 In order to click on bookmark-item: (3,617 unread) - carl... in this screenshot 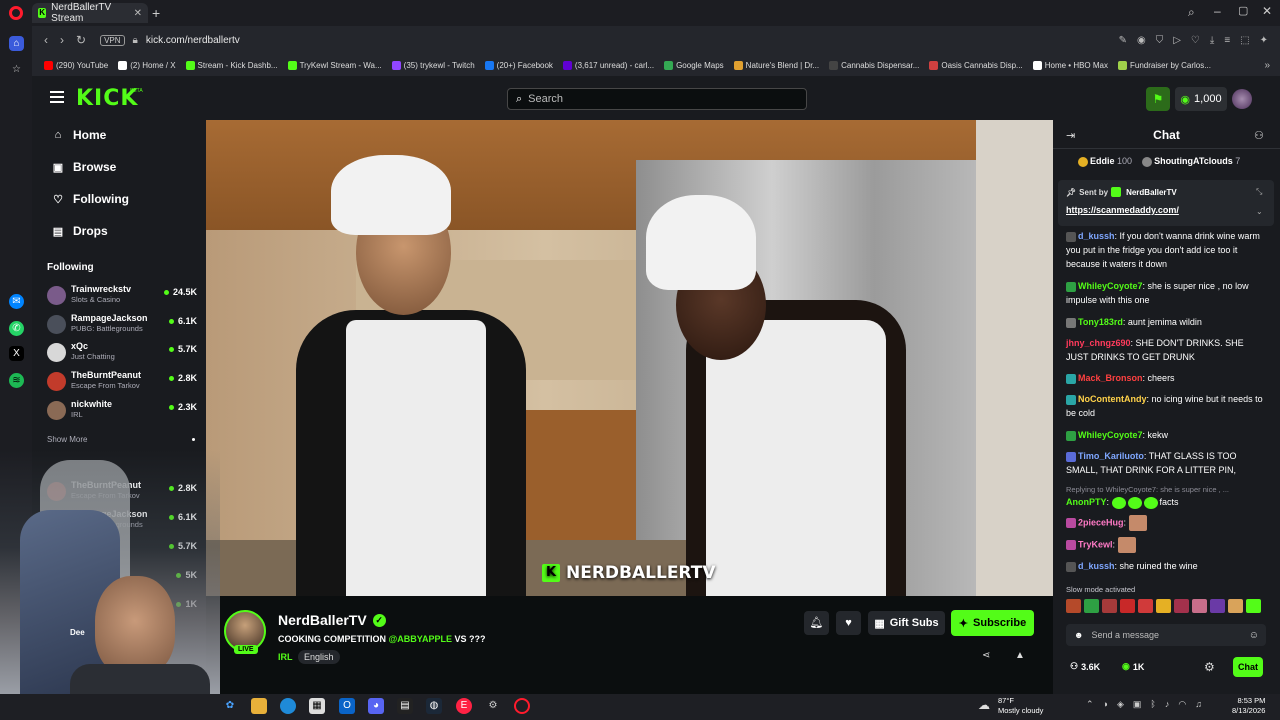, I will do `click(608, 65)`.